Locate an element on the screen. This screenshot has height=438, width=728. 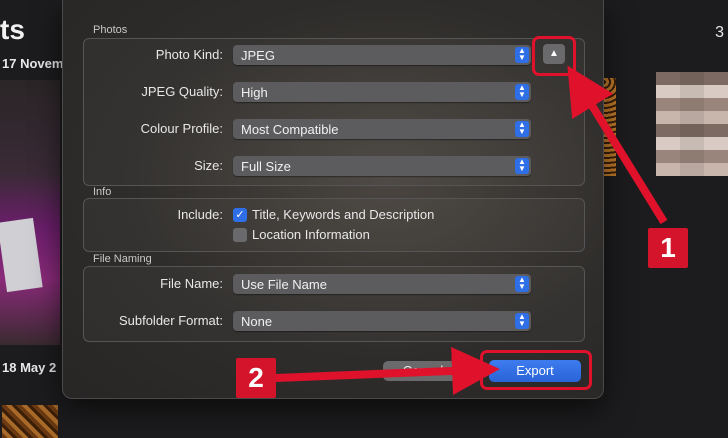
highlight-disclosure-box is located at coordinates (554, 56).